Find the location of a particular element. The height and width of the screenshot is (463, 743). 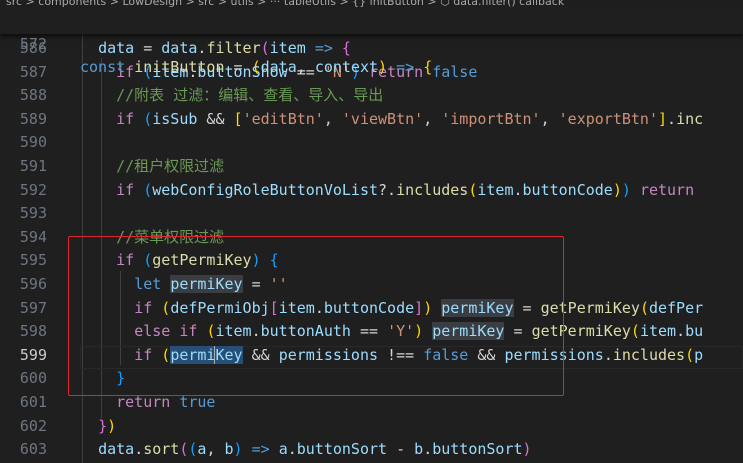

code-line-row: 591 //租户权限过滤 is located at coordinates (371, 167).